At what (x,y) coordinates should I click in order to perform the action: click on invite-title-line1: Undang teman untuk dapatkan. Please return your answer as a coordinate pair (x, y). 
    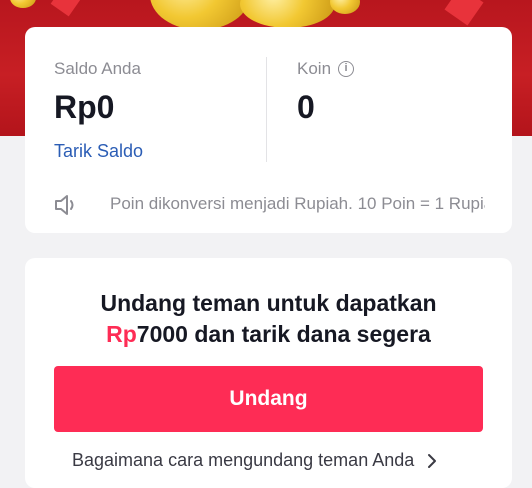
    Looking at the image, I should click on (268, 303).